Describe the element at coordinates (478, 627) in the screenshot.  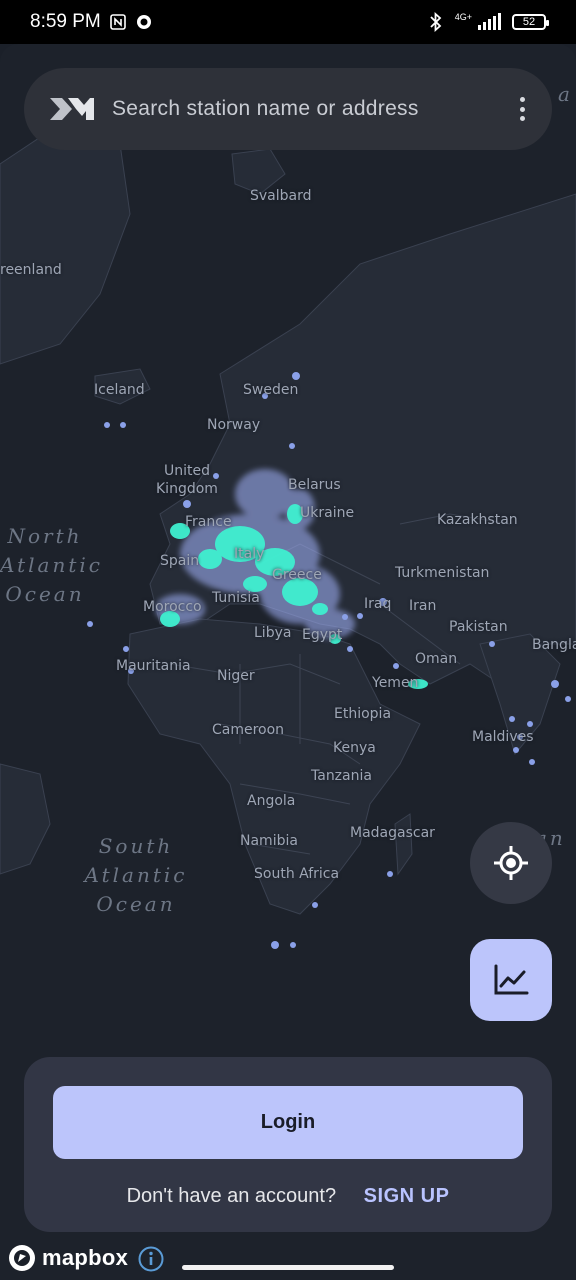
I see `map-label-pakistan: Pakistan` at that location.